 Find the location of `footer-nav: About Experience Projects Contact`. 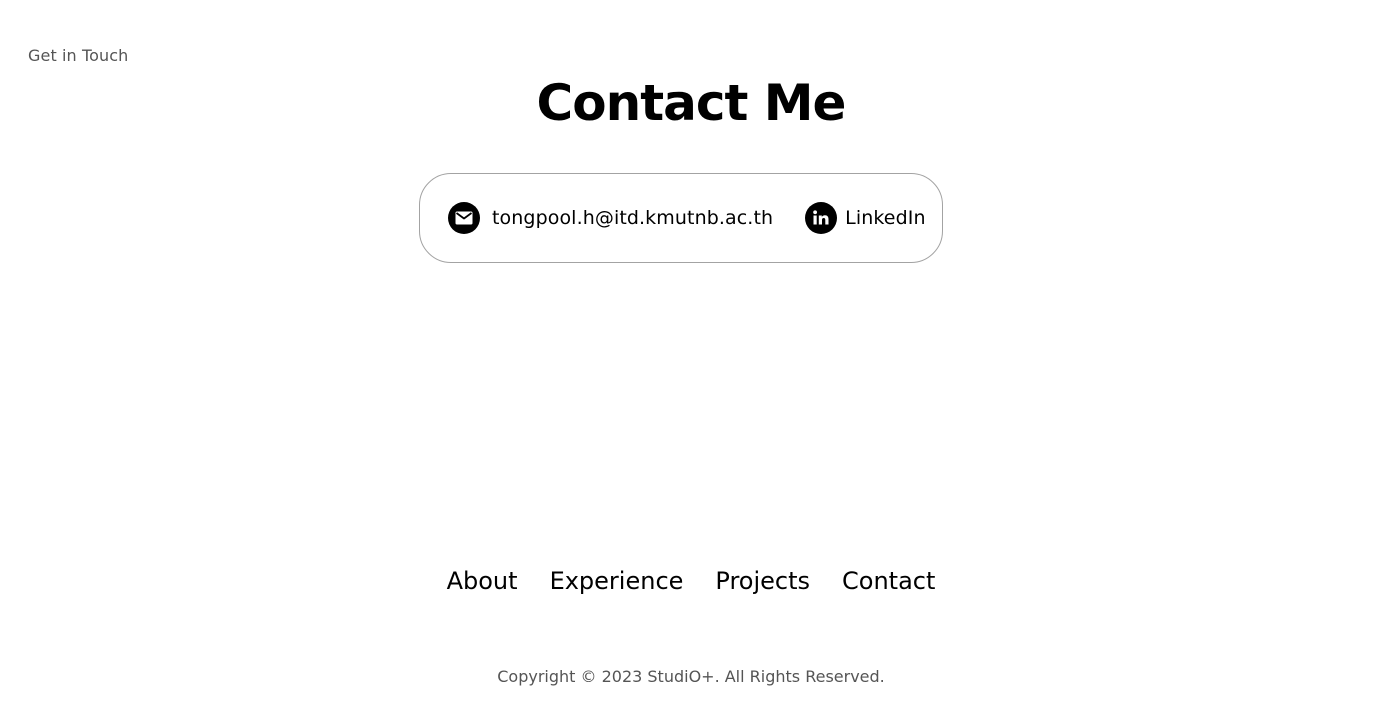

footer-nav: About Experience Projects Contact is located at coordinates (691, 581).